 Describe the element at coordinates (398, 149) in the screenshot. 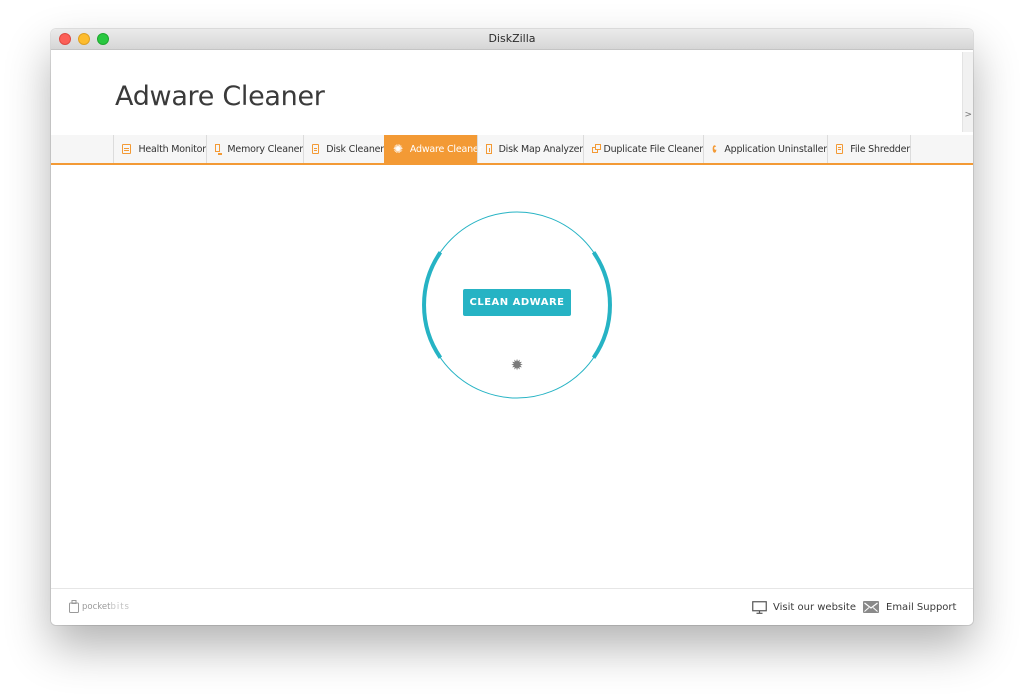

I see `adware-bug-icon: ✺` at that location.